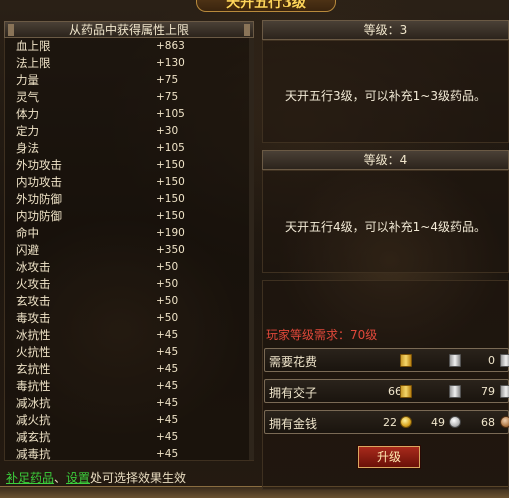  What do you see at coordinates (170, 46) in the screenshot?
I see `attribute-value: +863` at bounding box center [170, 46].